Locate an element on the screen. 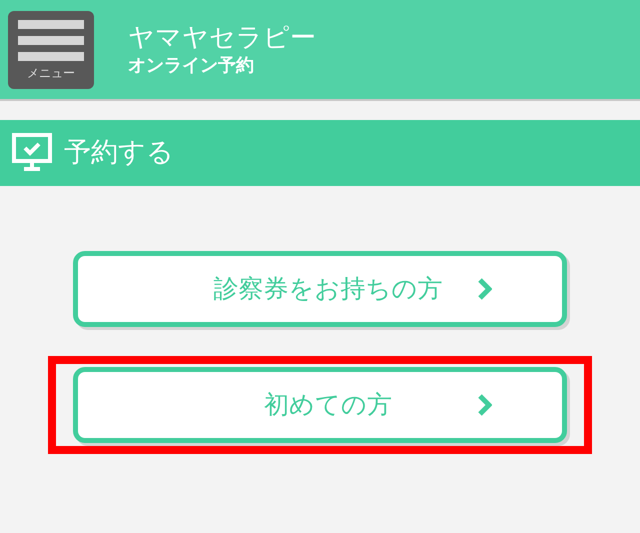  menu-icon is located at coordinates (51, 42).